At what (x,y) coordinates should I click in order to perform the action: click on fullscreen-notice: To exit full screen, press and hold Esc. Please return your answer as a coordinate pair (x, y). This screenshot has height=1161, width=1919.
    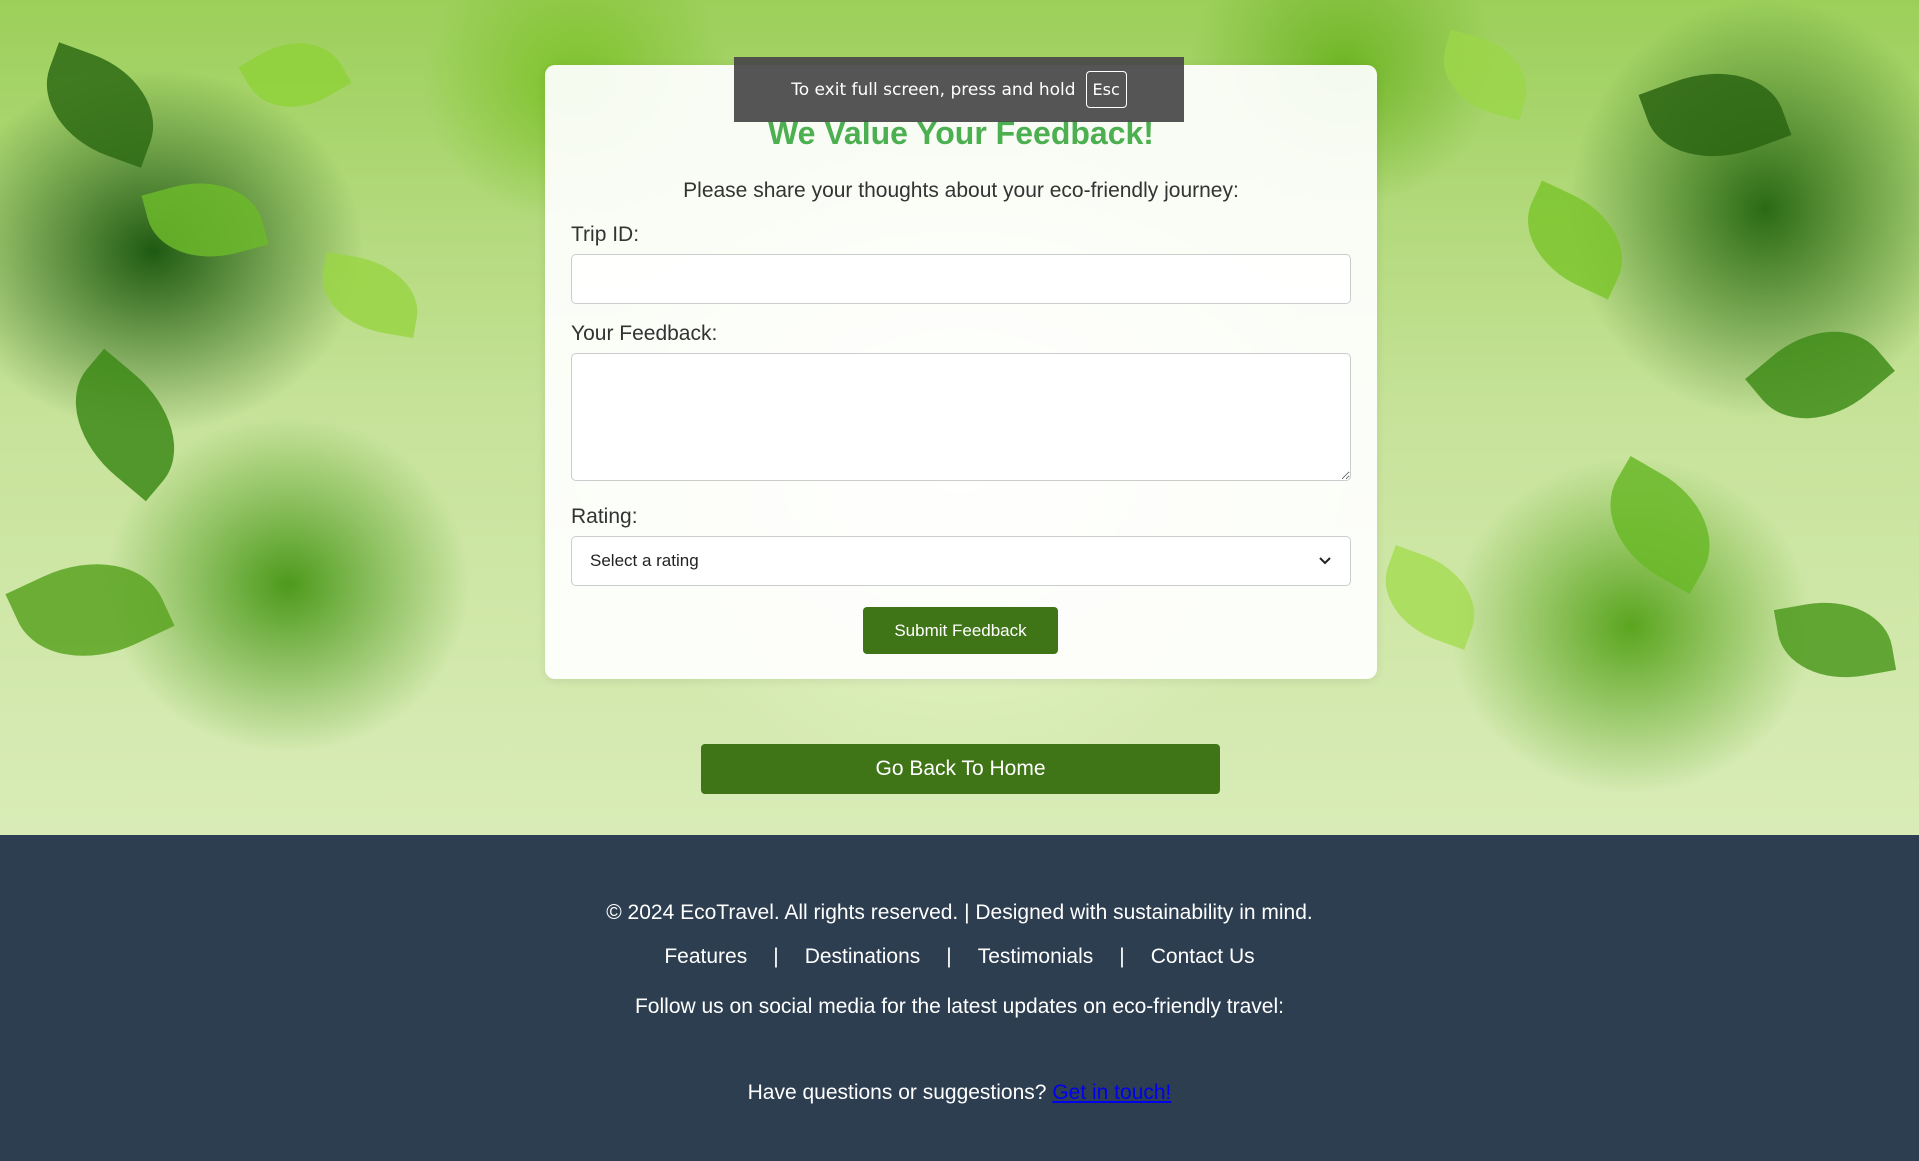
    Looking at the image, I should click on (959, 89).